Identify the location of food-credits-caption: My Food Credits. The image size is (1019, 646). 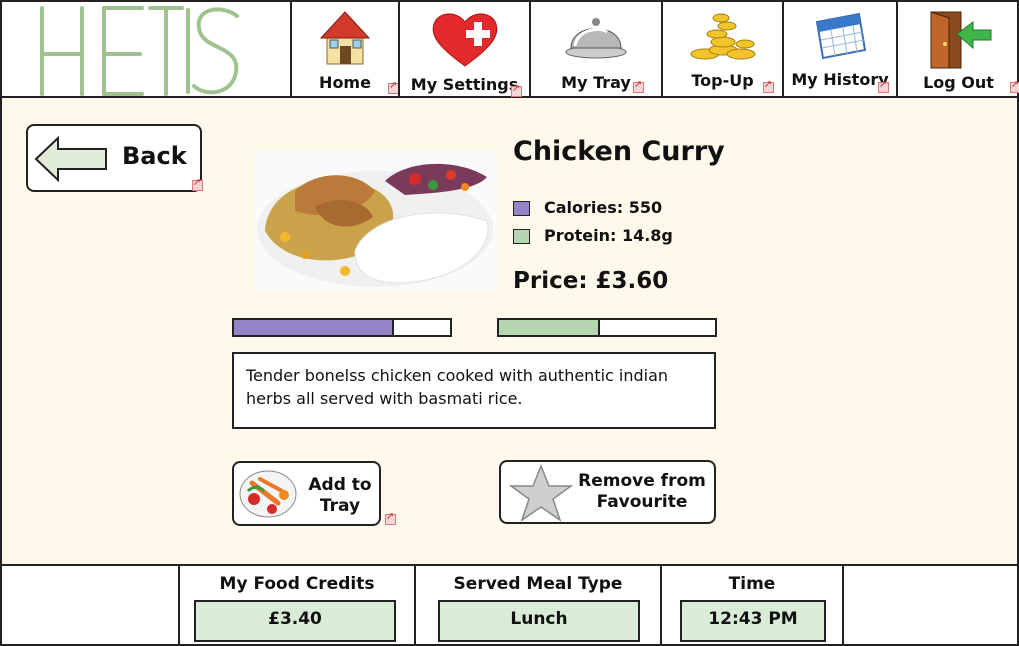
(297, 584).